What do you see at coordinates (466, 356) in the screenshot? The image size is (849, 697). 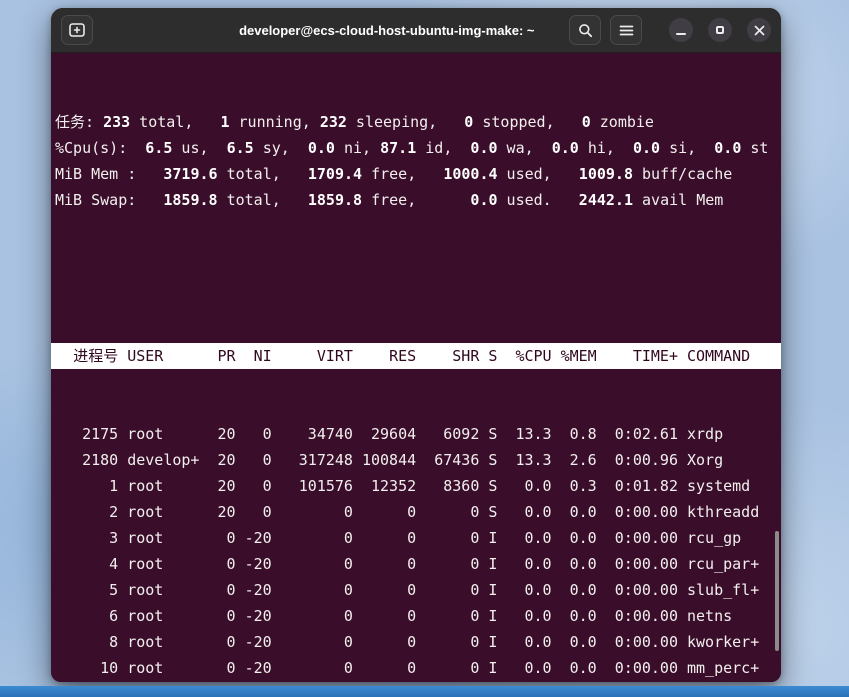 I see `column-header: SHR` at bounding box center [466, 356].